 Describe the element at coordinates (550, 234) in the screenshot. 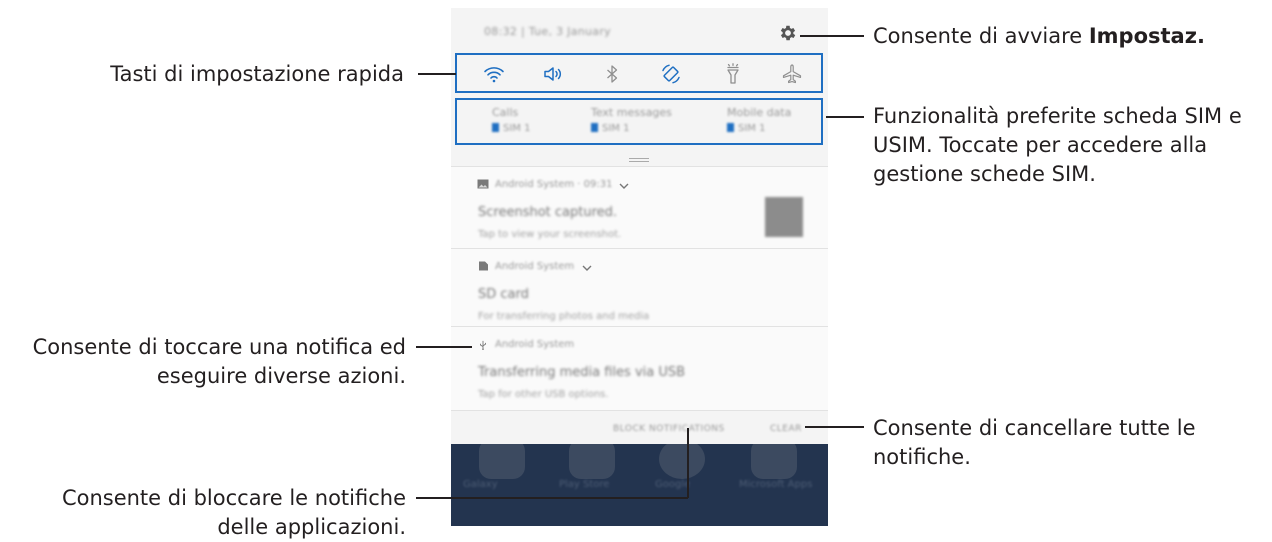

I see `notification-description: Tap to view your screenshot.` at that location.